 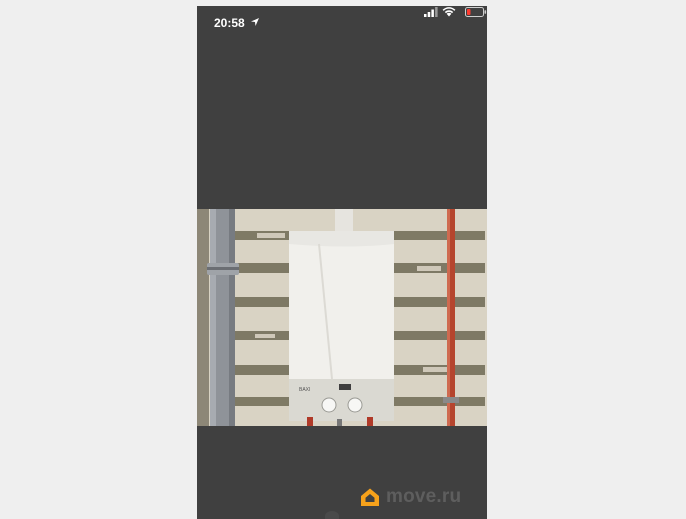 I want to click on house-logo-icon, so click(x=370, y=497).